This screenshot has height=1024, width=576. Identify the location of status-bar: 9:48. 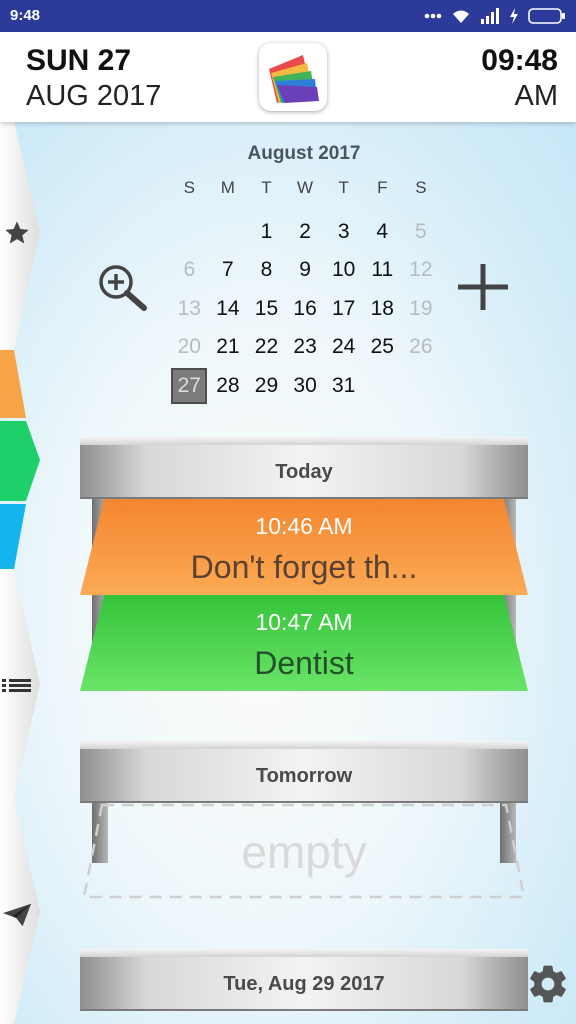
(288, 16).